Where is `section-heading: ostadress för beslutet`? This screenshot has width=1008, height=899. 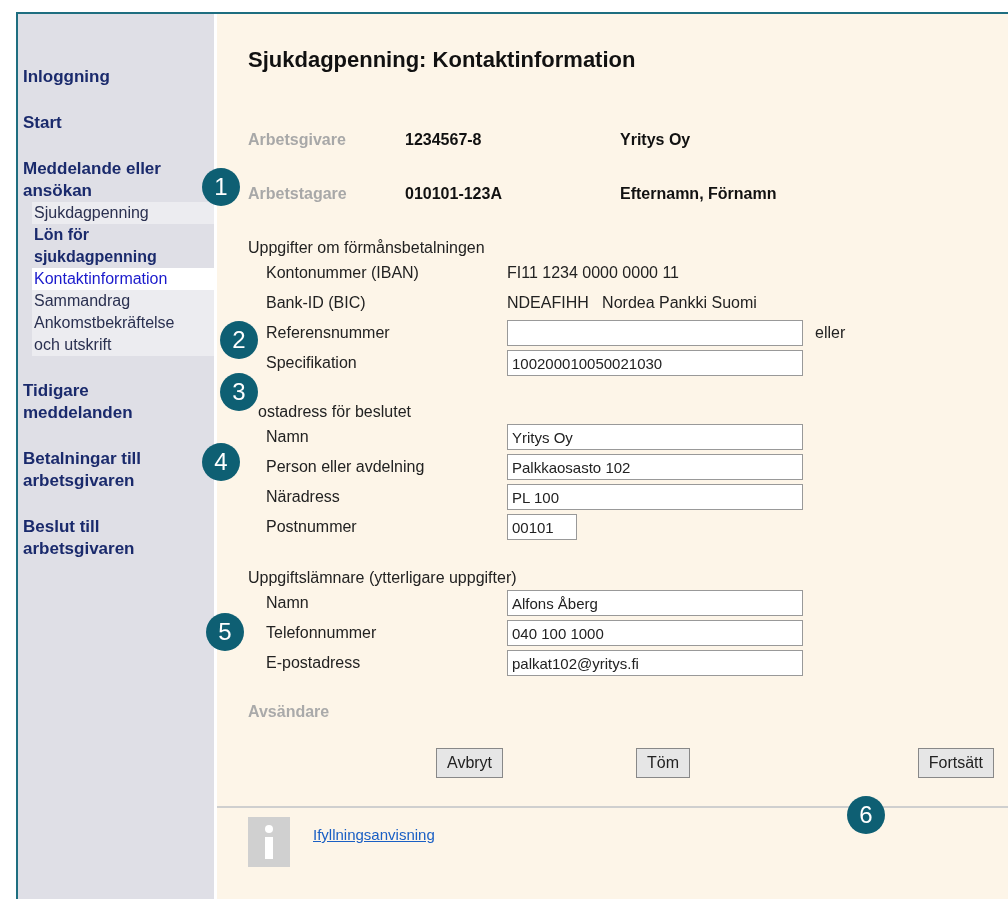 section-heading: ostadress för beslutet is located at coordinates (334, 412).